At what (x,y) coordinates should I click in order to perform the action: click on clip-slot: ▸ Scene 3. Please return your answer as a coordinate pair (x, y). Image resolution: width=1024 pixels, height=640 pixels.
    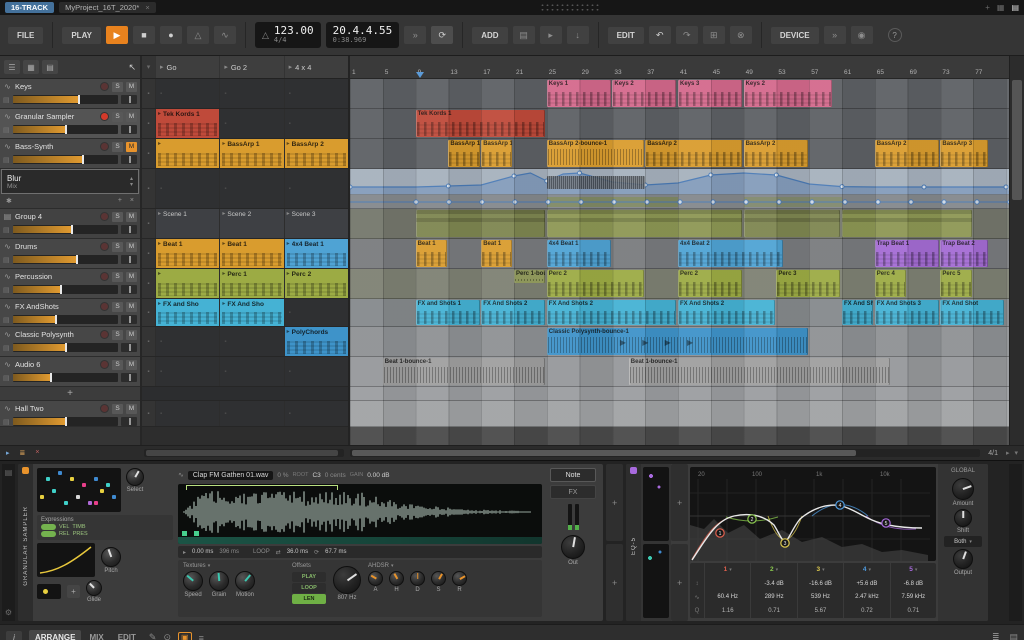
    Looking at the image, I should click on (316, 223).